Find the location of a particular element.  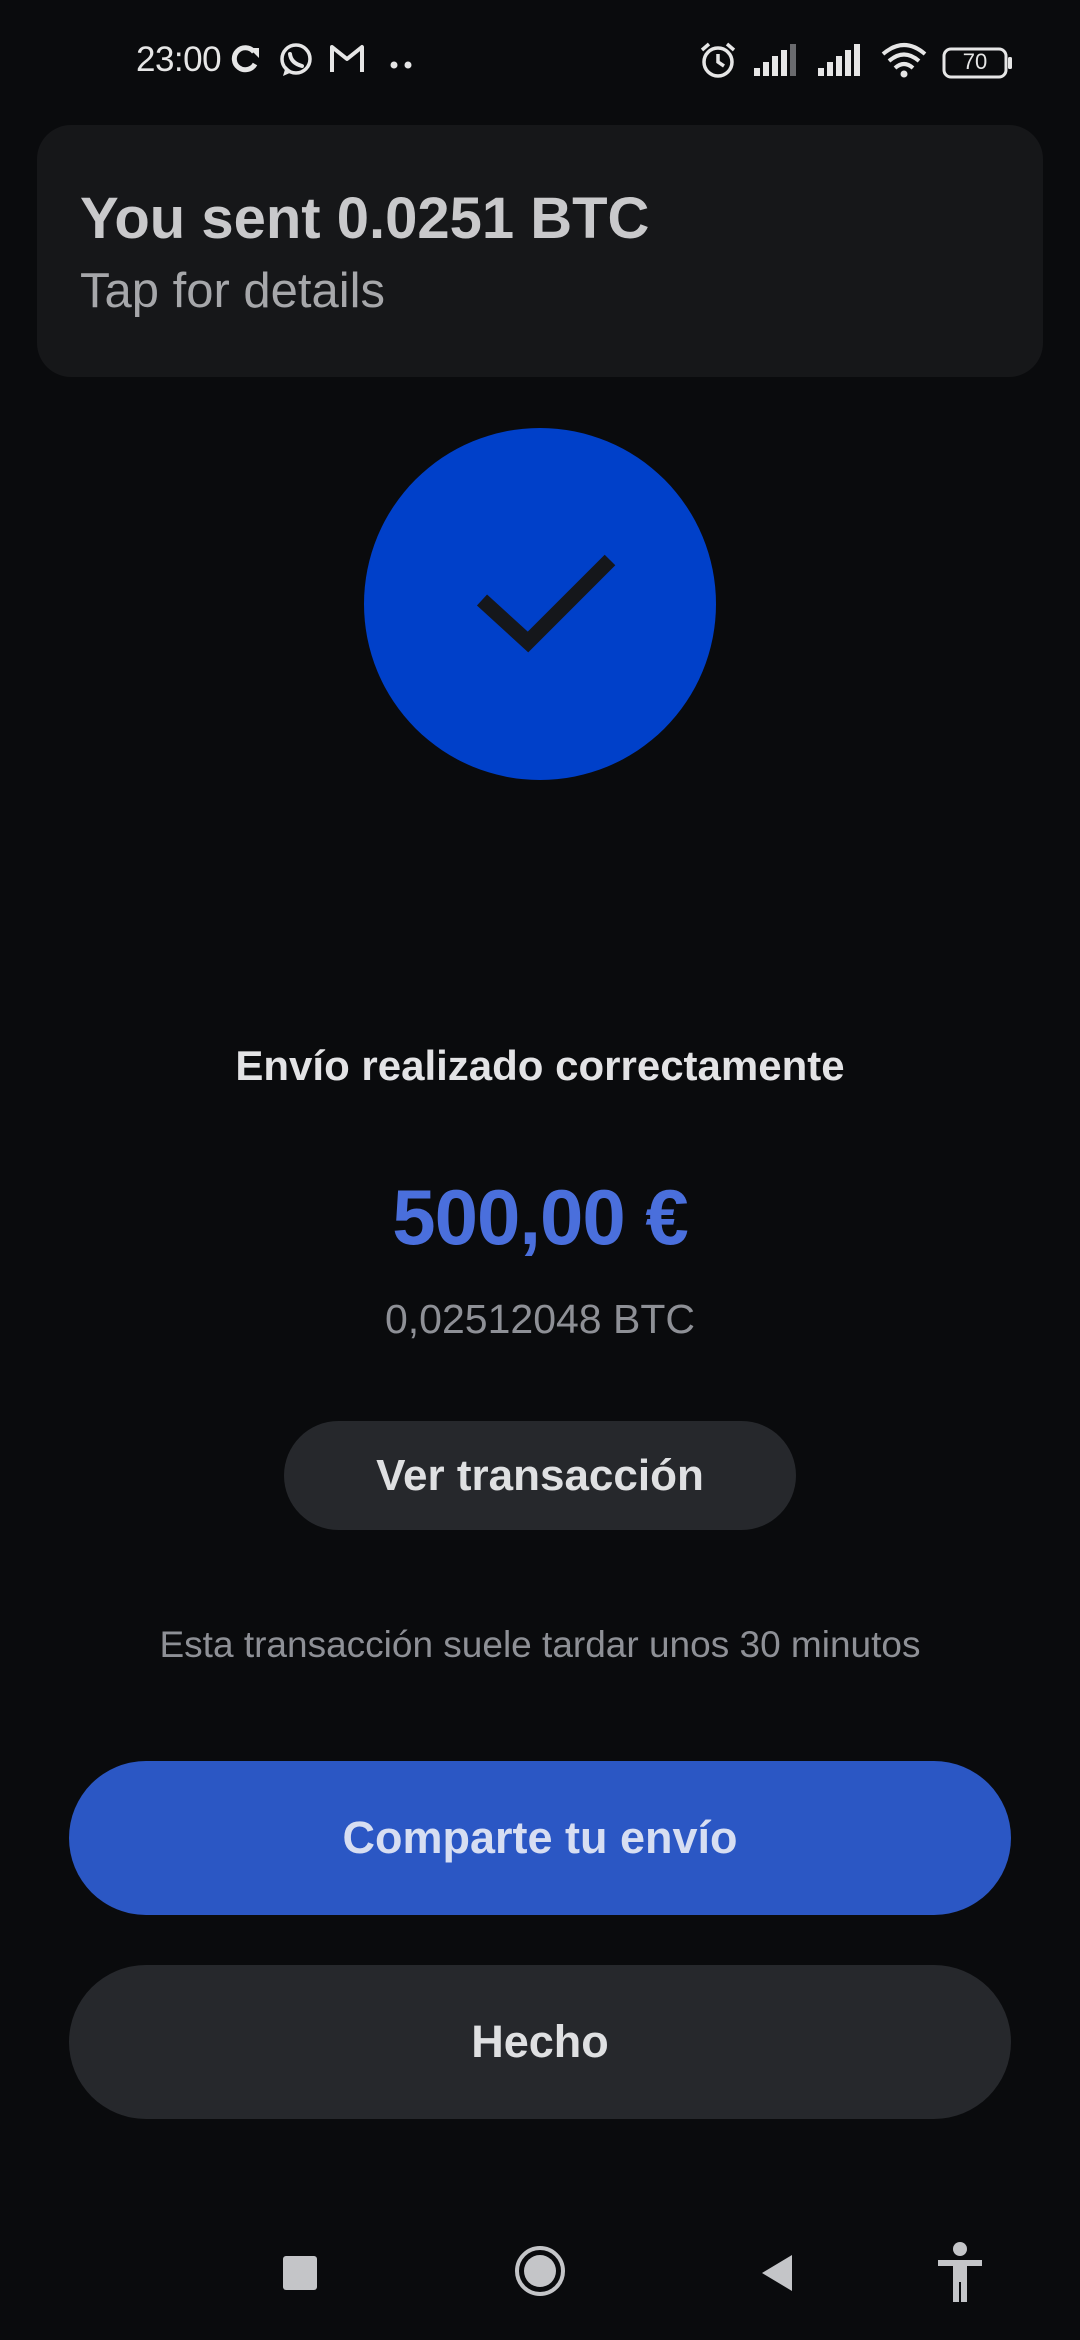

whatsapp-icon is located at coordinates (296, 62).